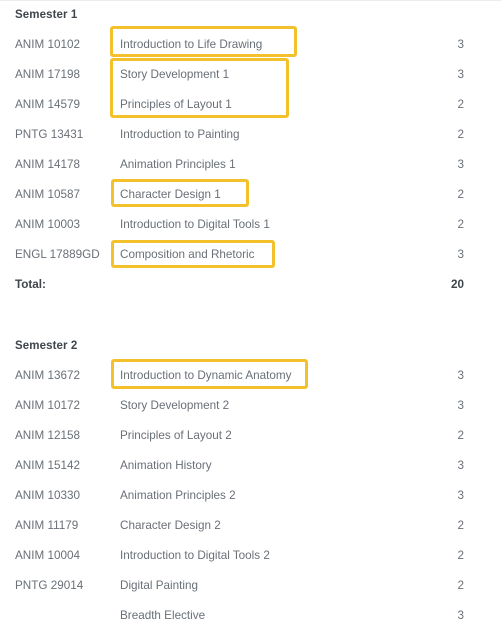  Describe the element at coordinates (250, 105) in the screenshot. I see `table-row: ANIM 14579 Principles of Layout 1 2` at that location.